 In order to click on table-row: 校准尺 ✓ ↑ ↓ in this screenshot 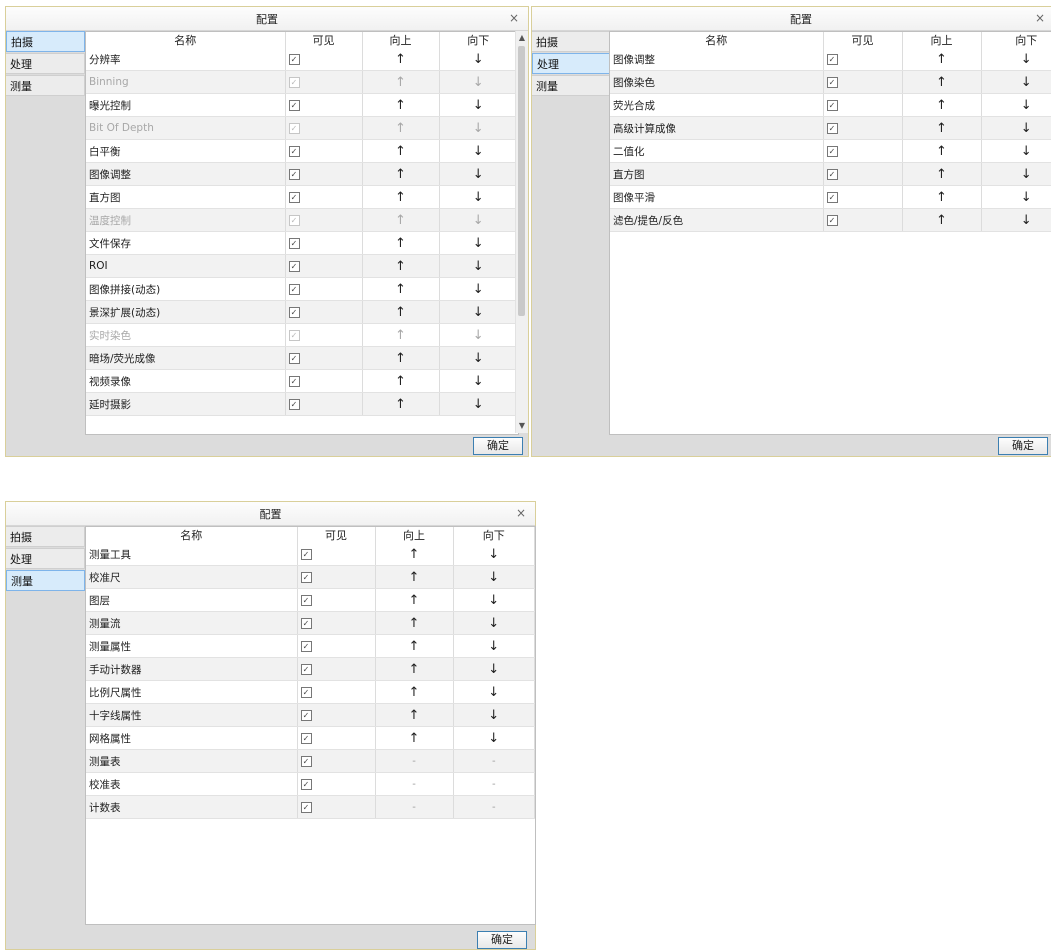, I will do `click(310, 577)`.